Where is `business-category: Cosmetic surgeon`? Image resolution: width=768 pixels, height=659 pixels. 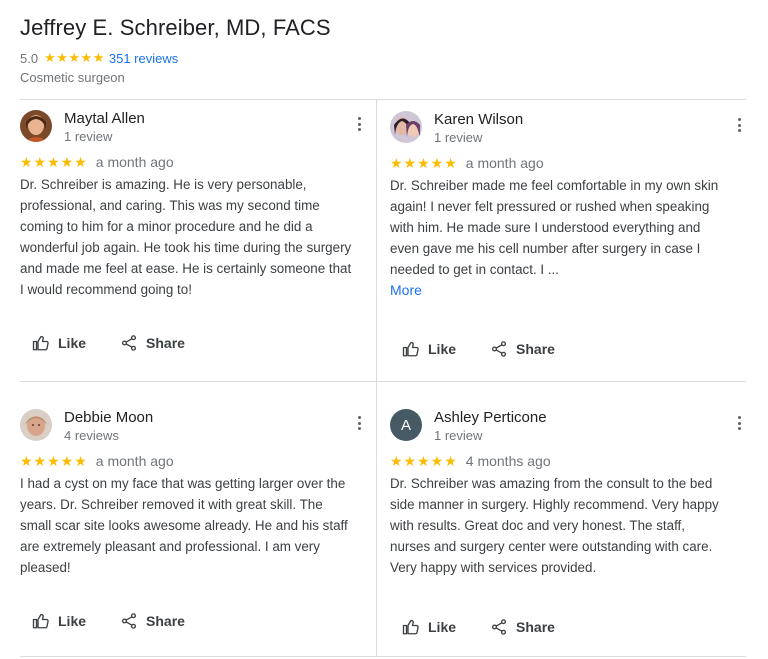
business-category: Cosmetic surgeon is located at coordinates (72, 77).